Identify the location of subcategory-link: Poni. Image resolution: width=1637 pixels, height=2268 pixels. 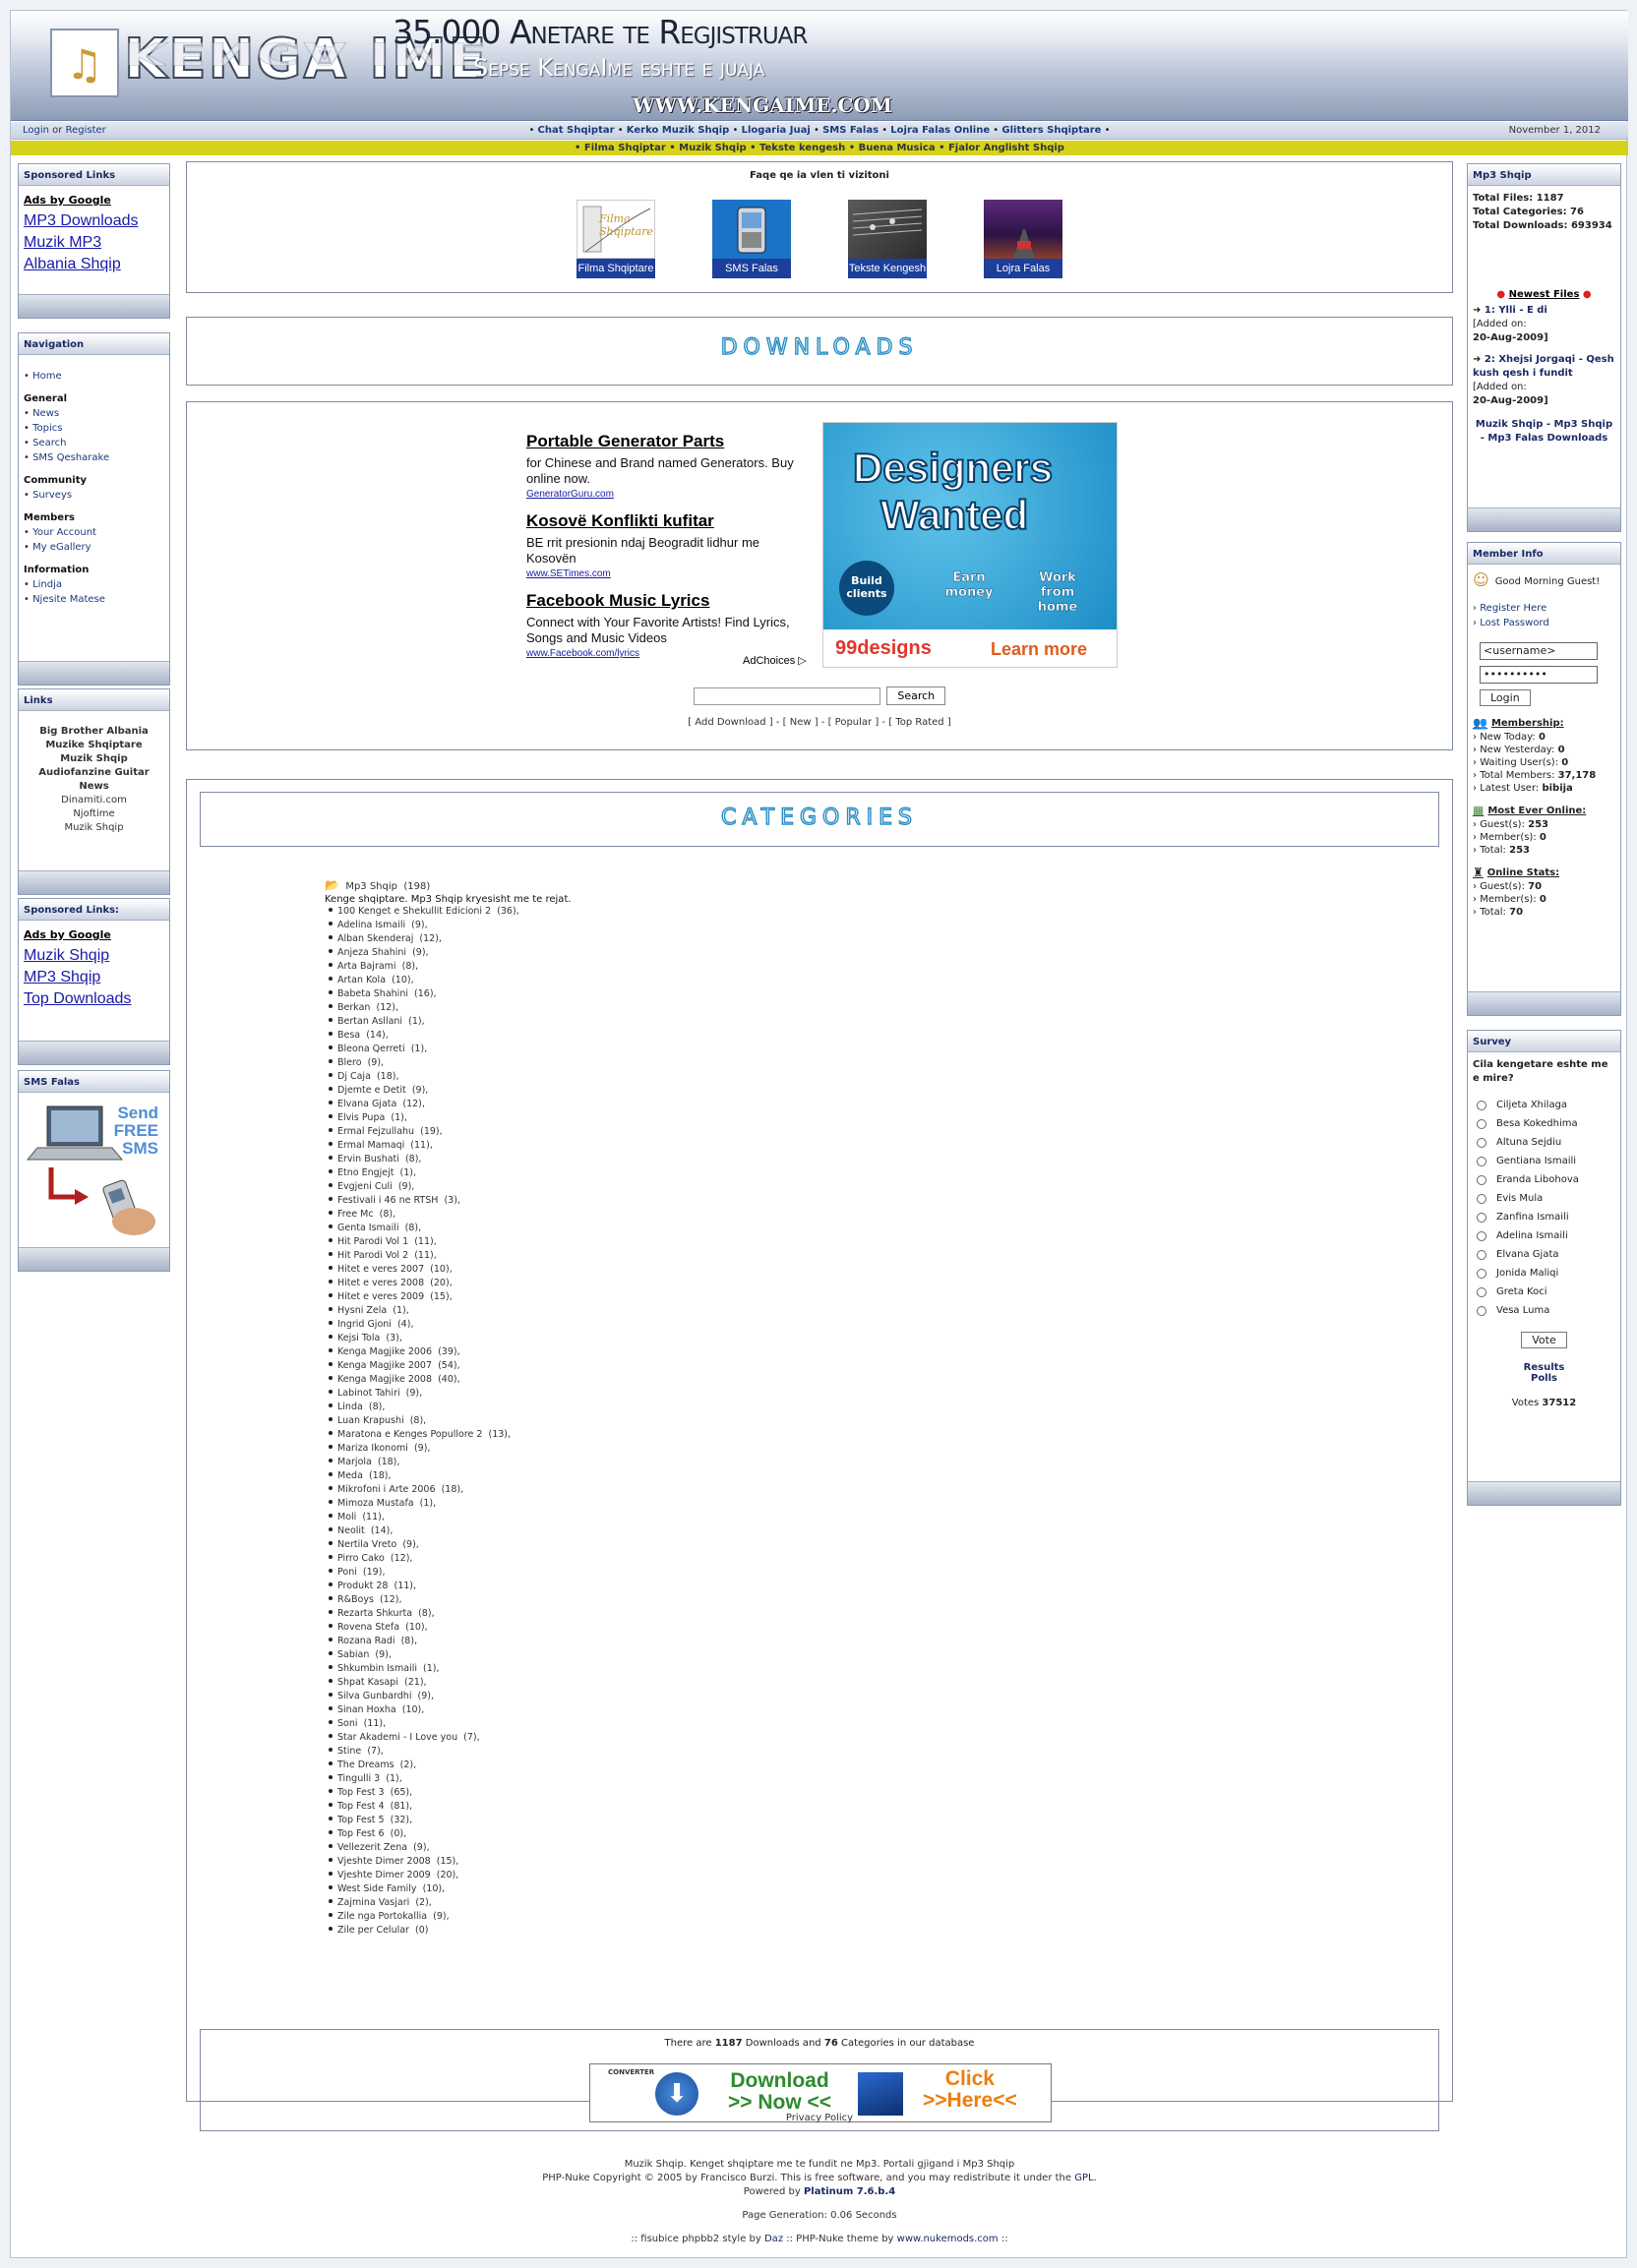
(347, 1572).